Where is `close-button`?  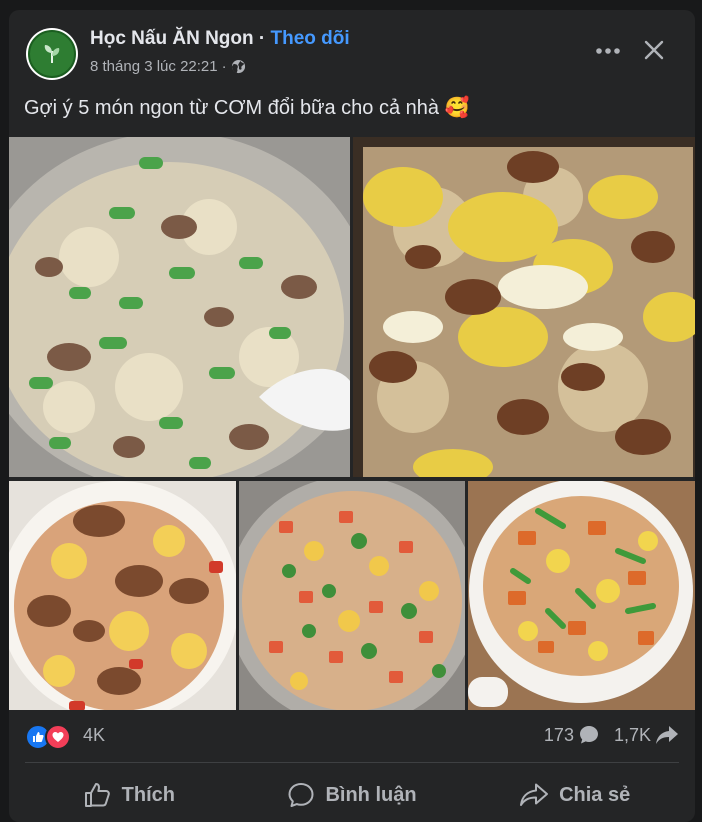
close-button is located at coordinates (654, 50).